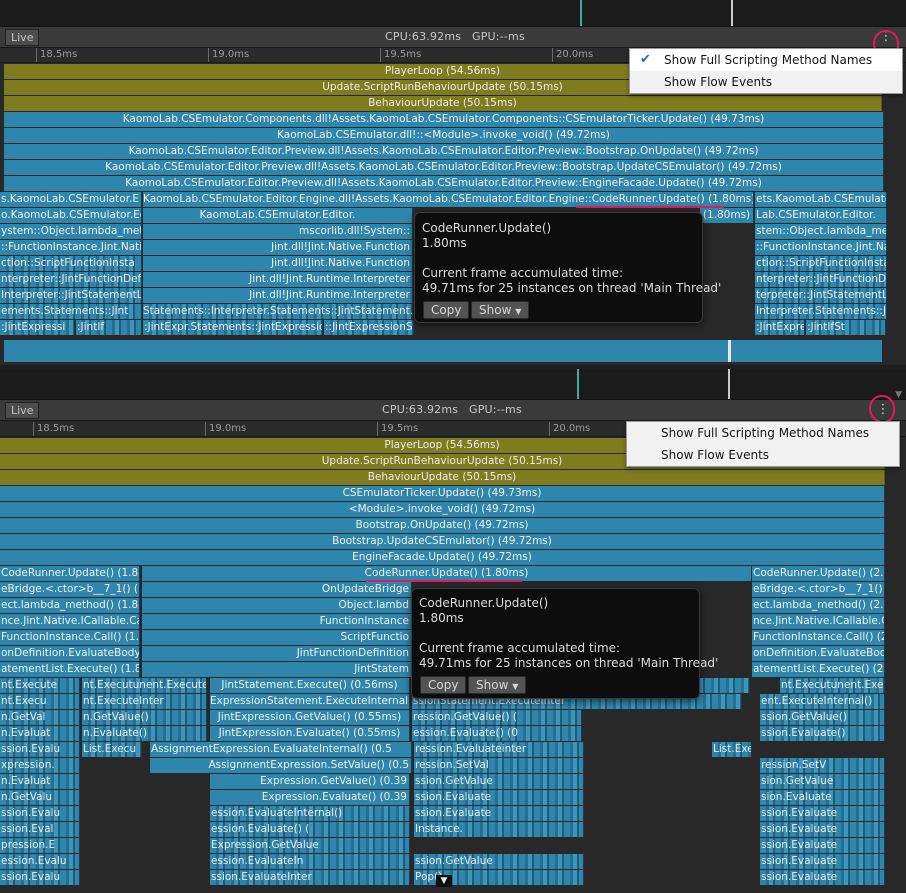  I want to click on sample-bar: JintFunctionDefinition, so click(277, 653).